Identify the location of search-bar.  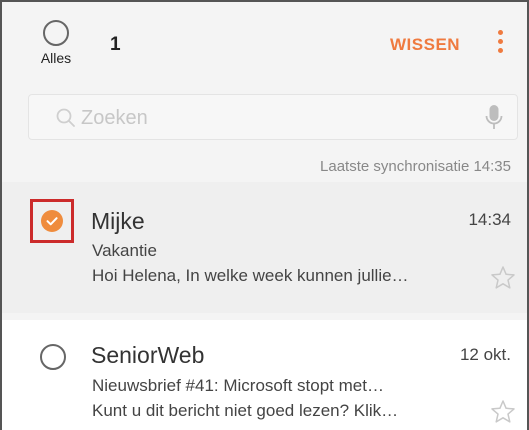
(273, 117).